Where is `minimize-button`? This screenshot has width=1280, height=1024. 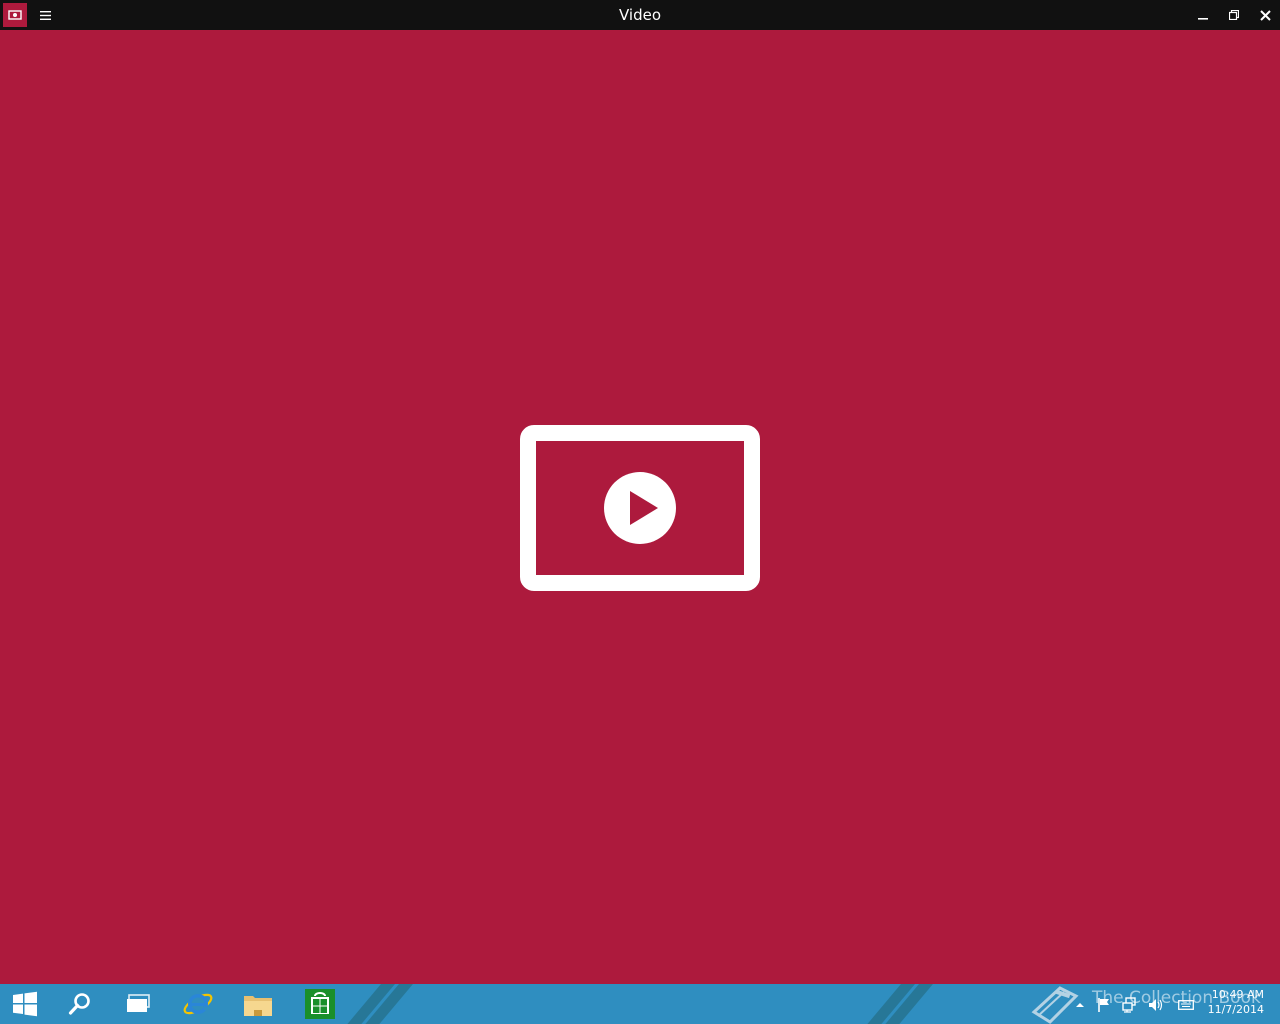
minimize-button is located at coordinates (1203, 15).